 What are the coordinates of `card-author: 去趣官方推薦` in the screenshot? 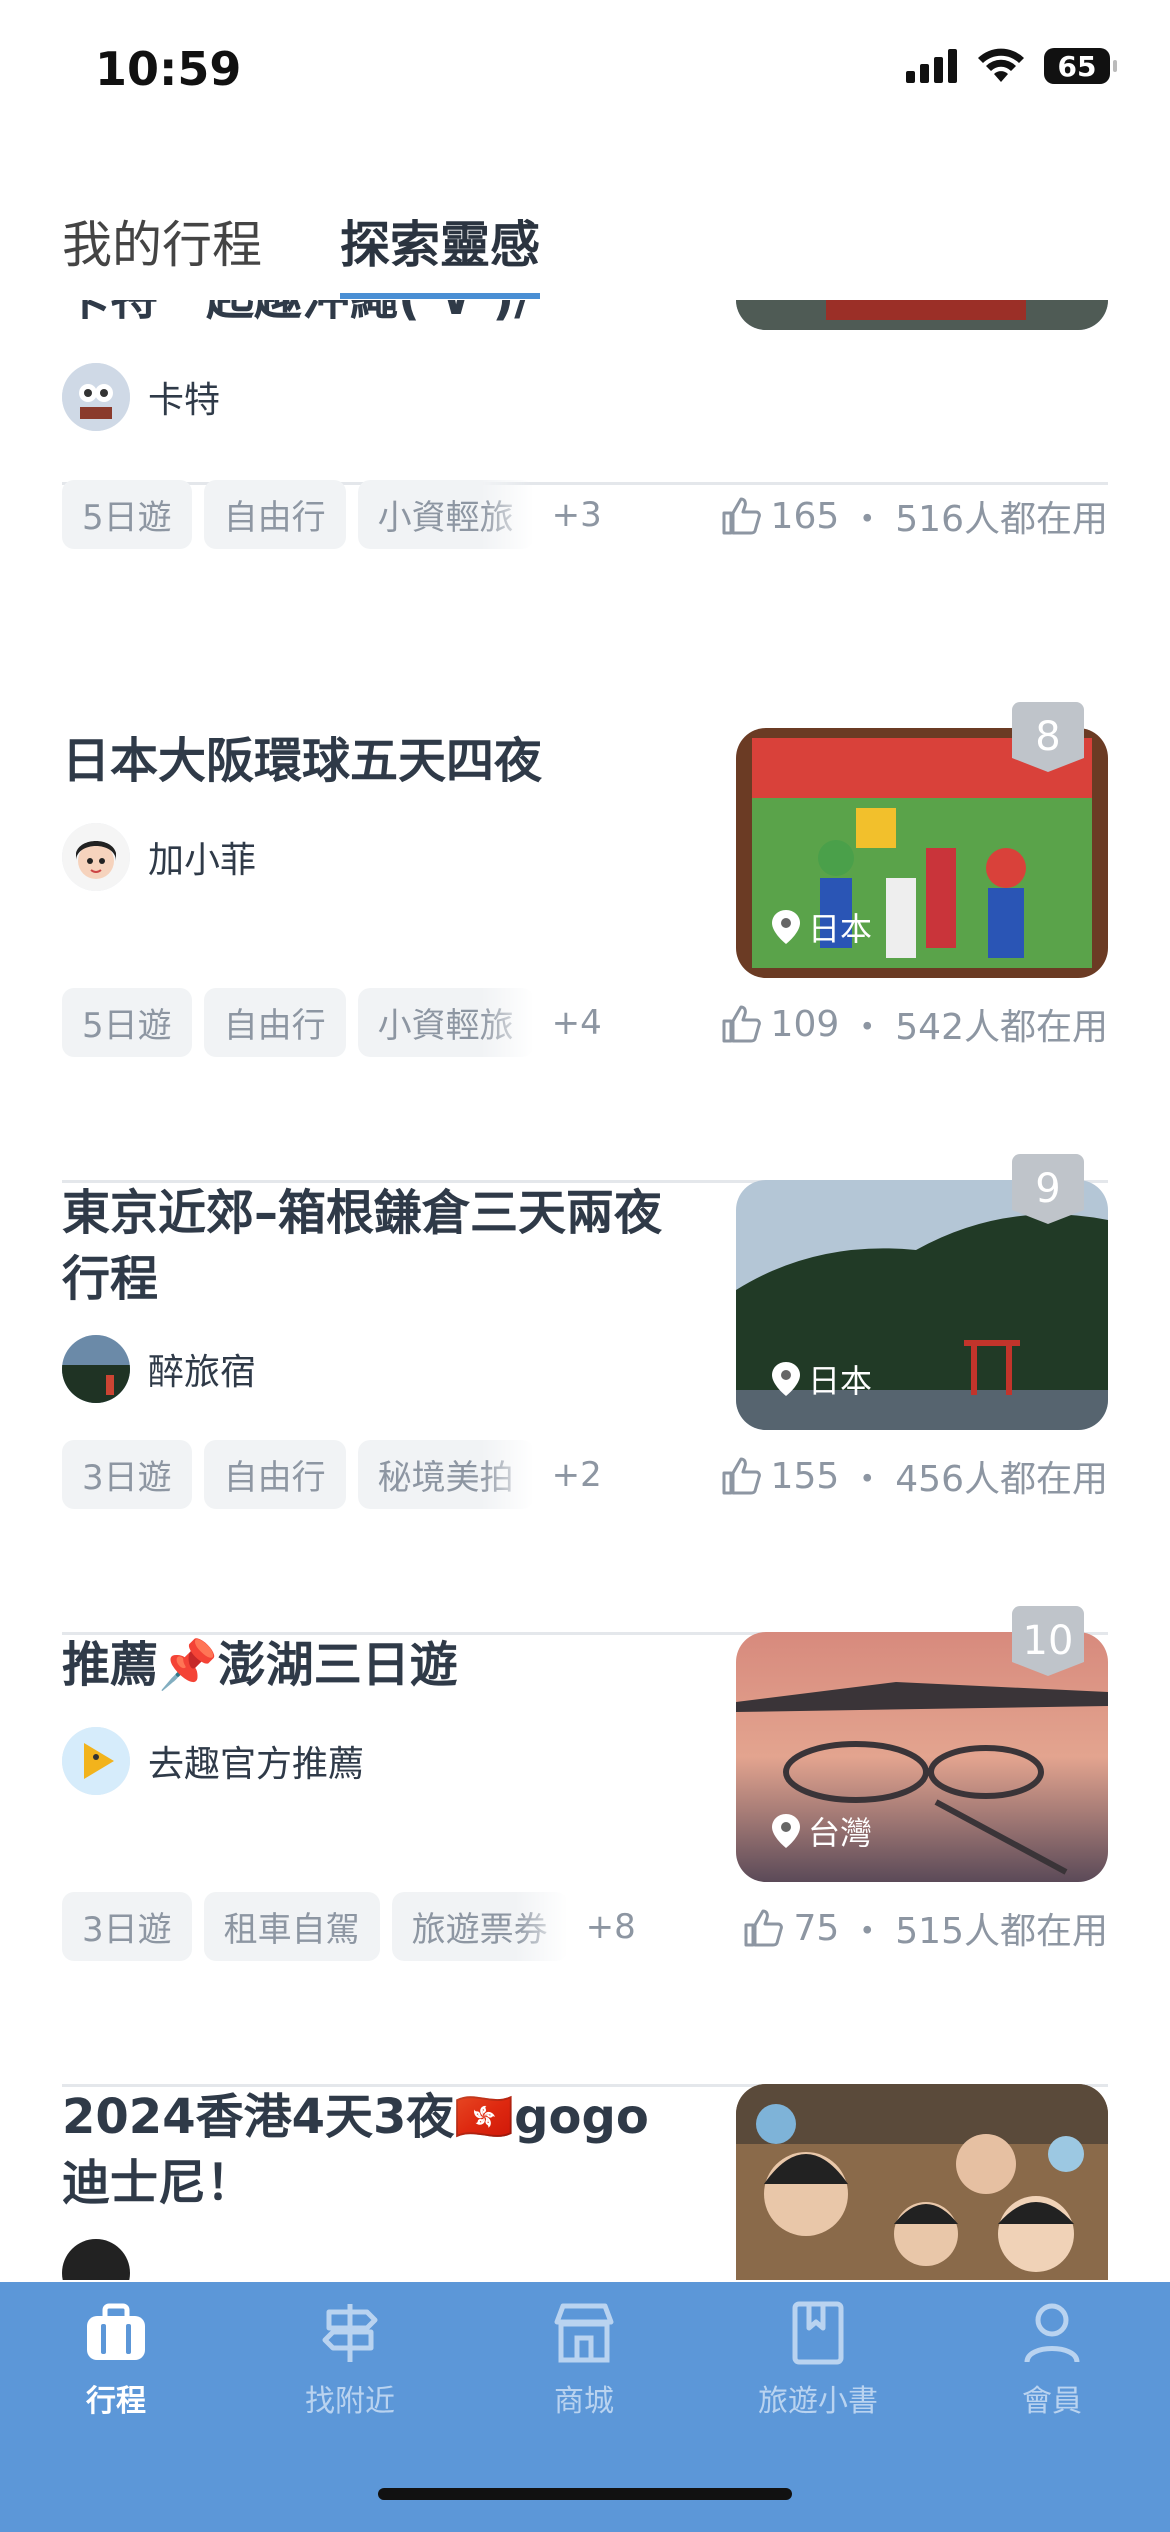 It's located at (213, 1761).